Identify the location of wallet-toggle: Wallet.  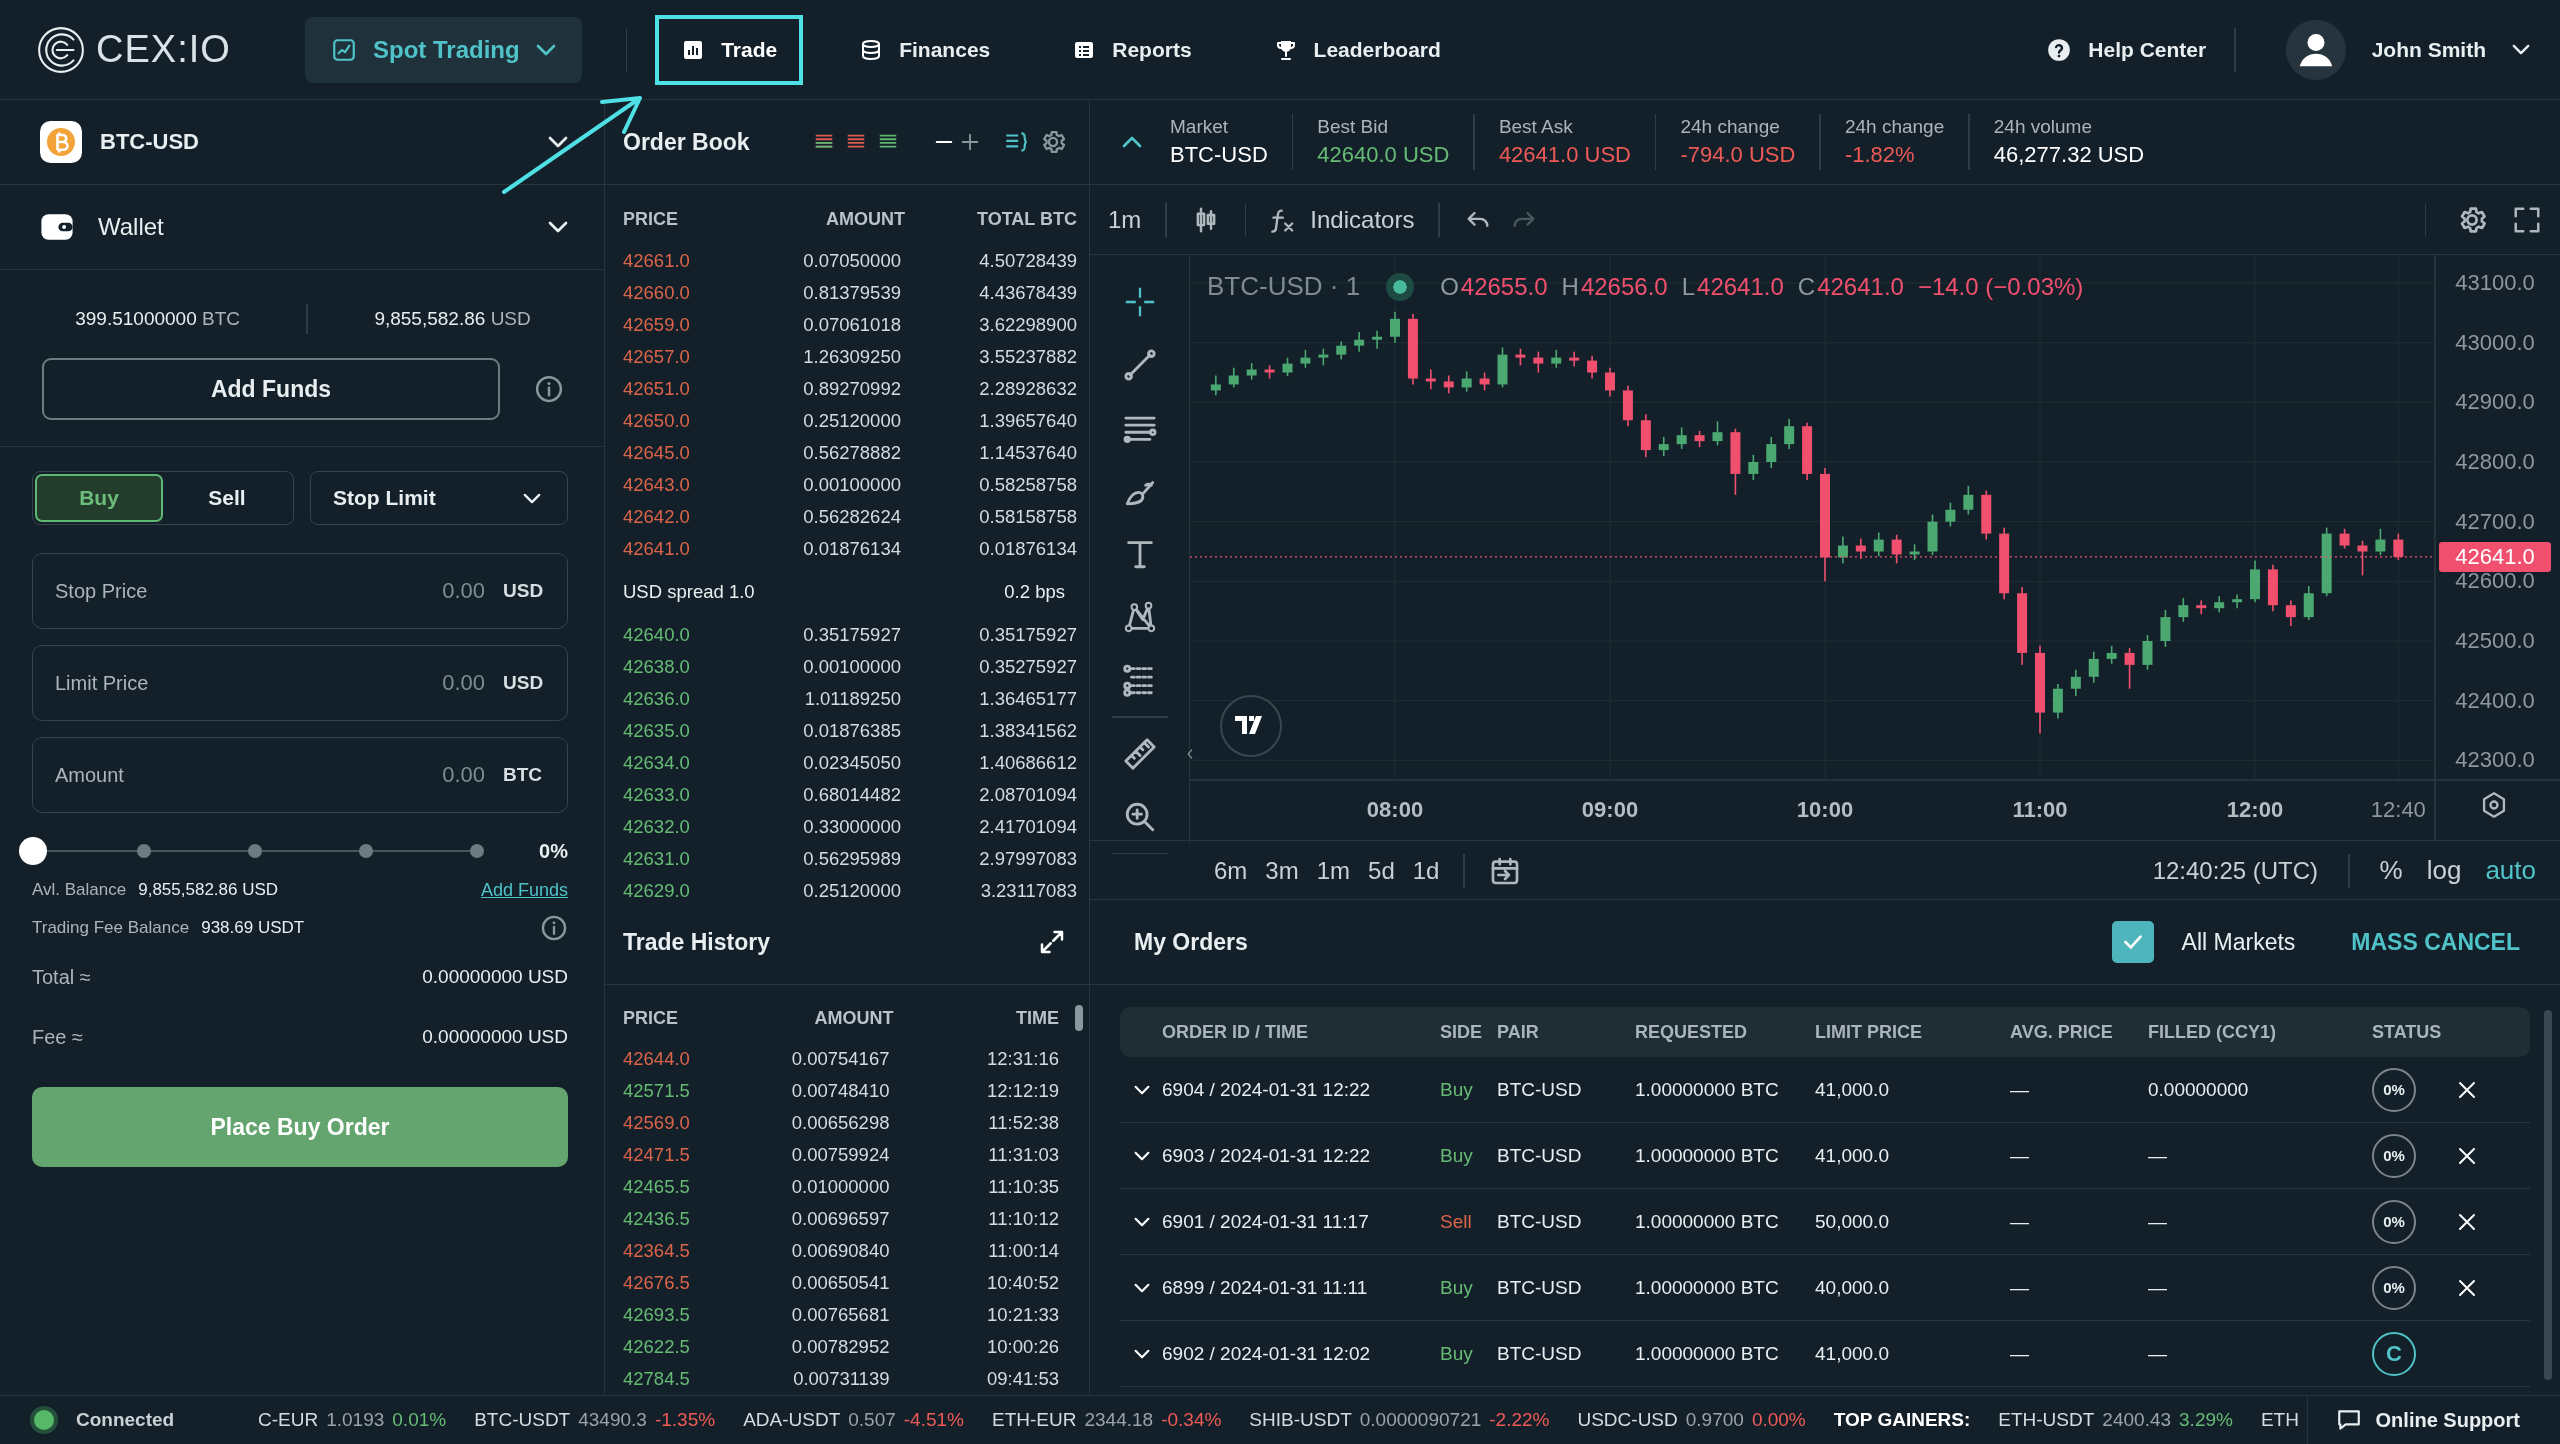
(302, 227).